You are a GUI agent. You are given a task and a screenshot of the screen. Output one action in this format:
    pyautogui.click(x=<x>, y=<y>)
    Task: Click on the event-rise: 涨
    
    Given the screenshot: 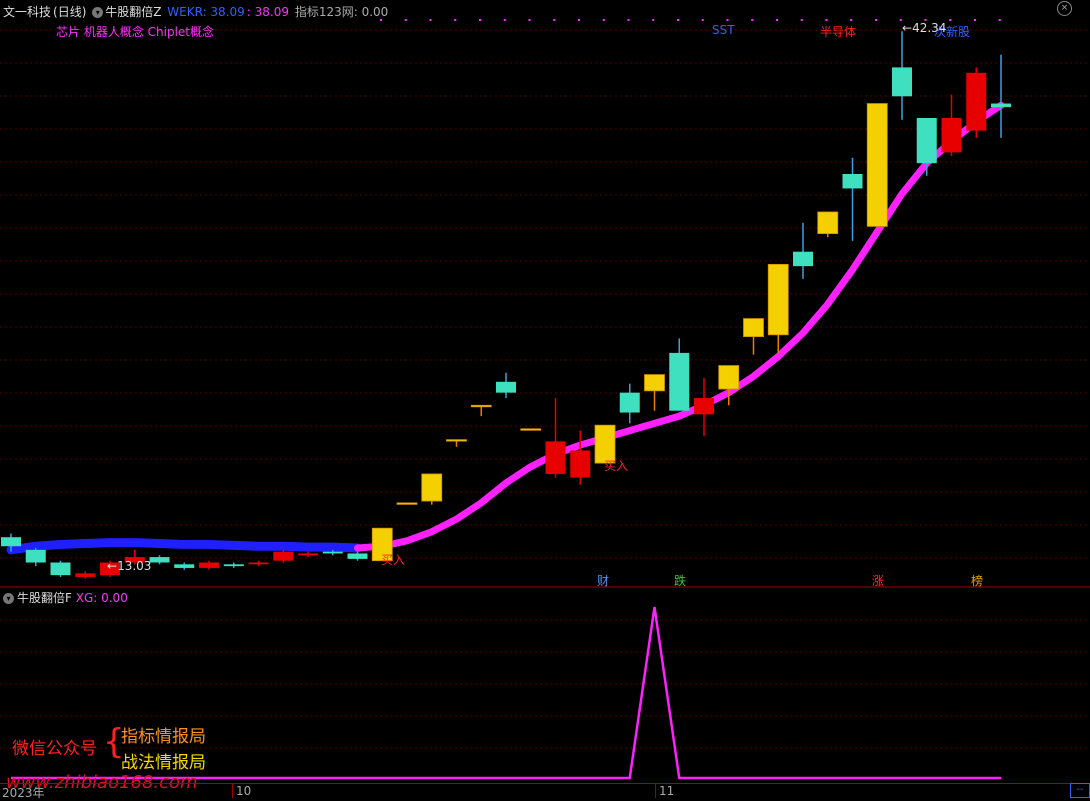 What is the action you would take?
    pyautogui.click(x=878, y=580)
    